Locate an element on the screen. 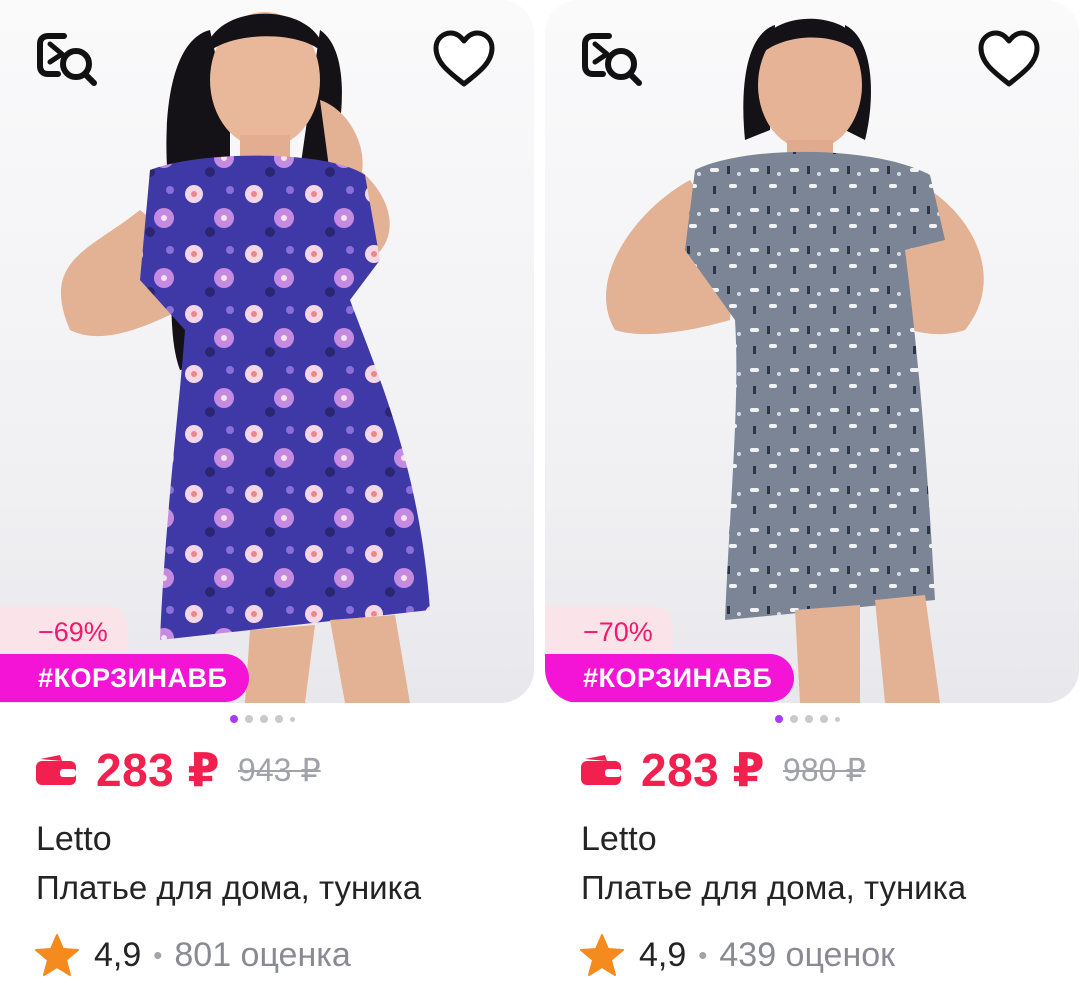  price-row: 283 ₽ 980 ₽ is located at coordinates (723, 770).